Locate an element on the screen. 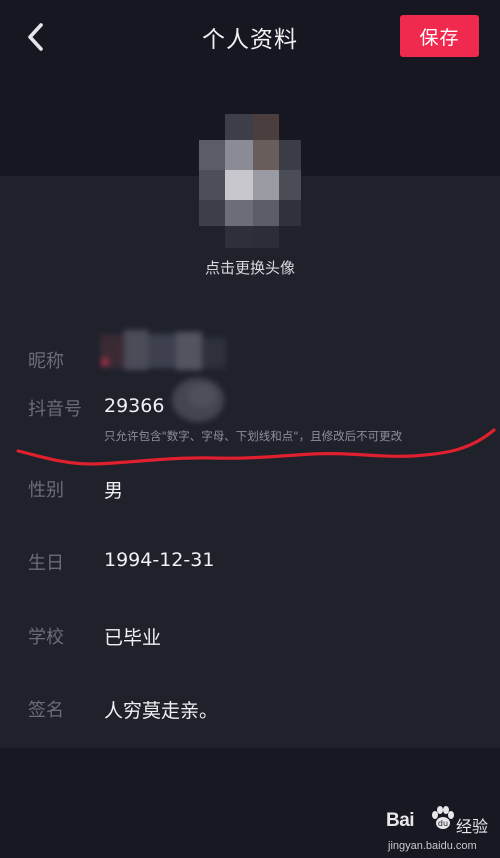 The height and width of the screenshot is (858, 500). birthday-row is located at coordinates (250, 561).